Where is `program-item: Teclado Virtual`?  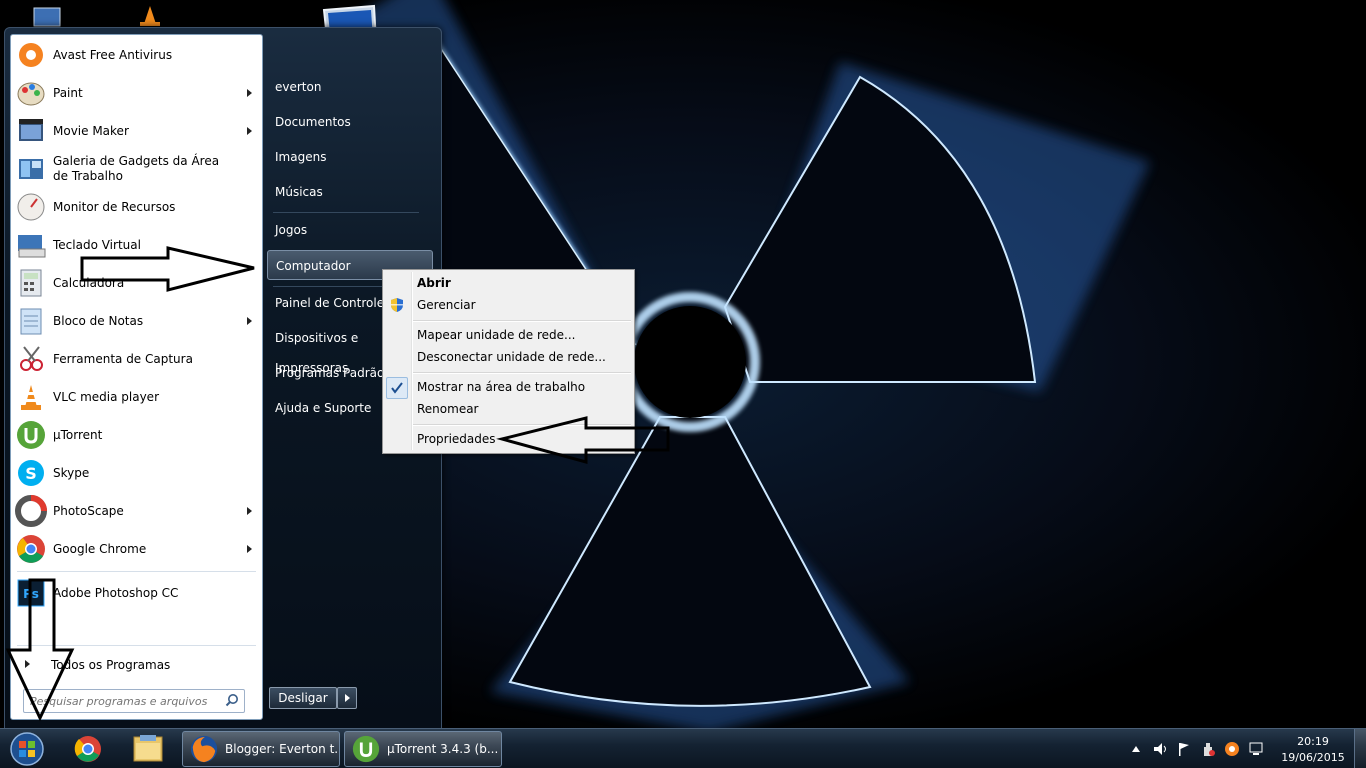 program-item: Teclado Virtual is located at coordinates (136, 245).